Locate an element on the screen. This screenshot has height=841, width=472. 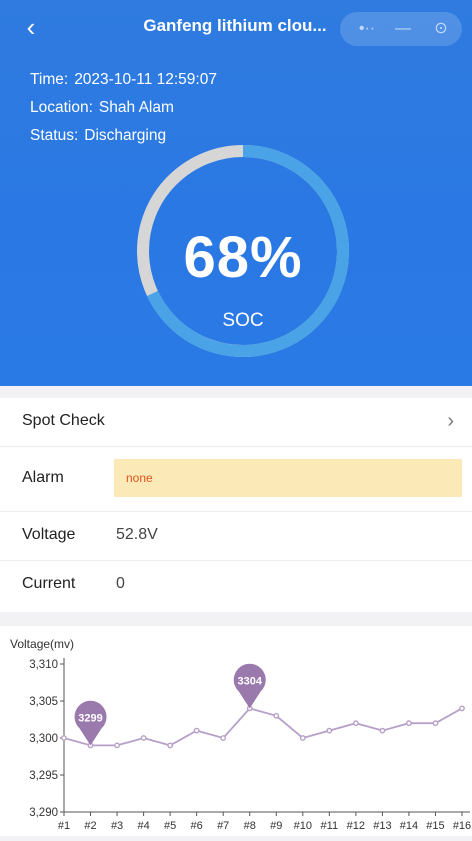
y-tick-label: 3,290 is located at coordinates (43, 813).